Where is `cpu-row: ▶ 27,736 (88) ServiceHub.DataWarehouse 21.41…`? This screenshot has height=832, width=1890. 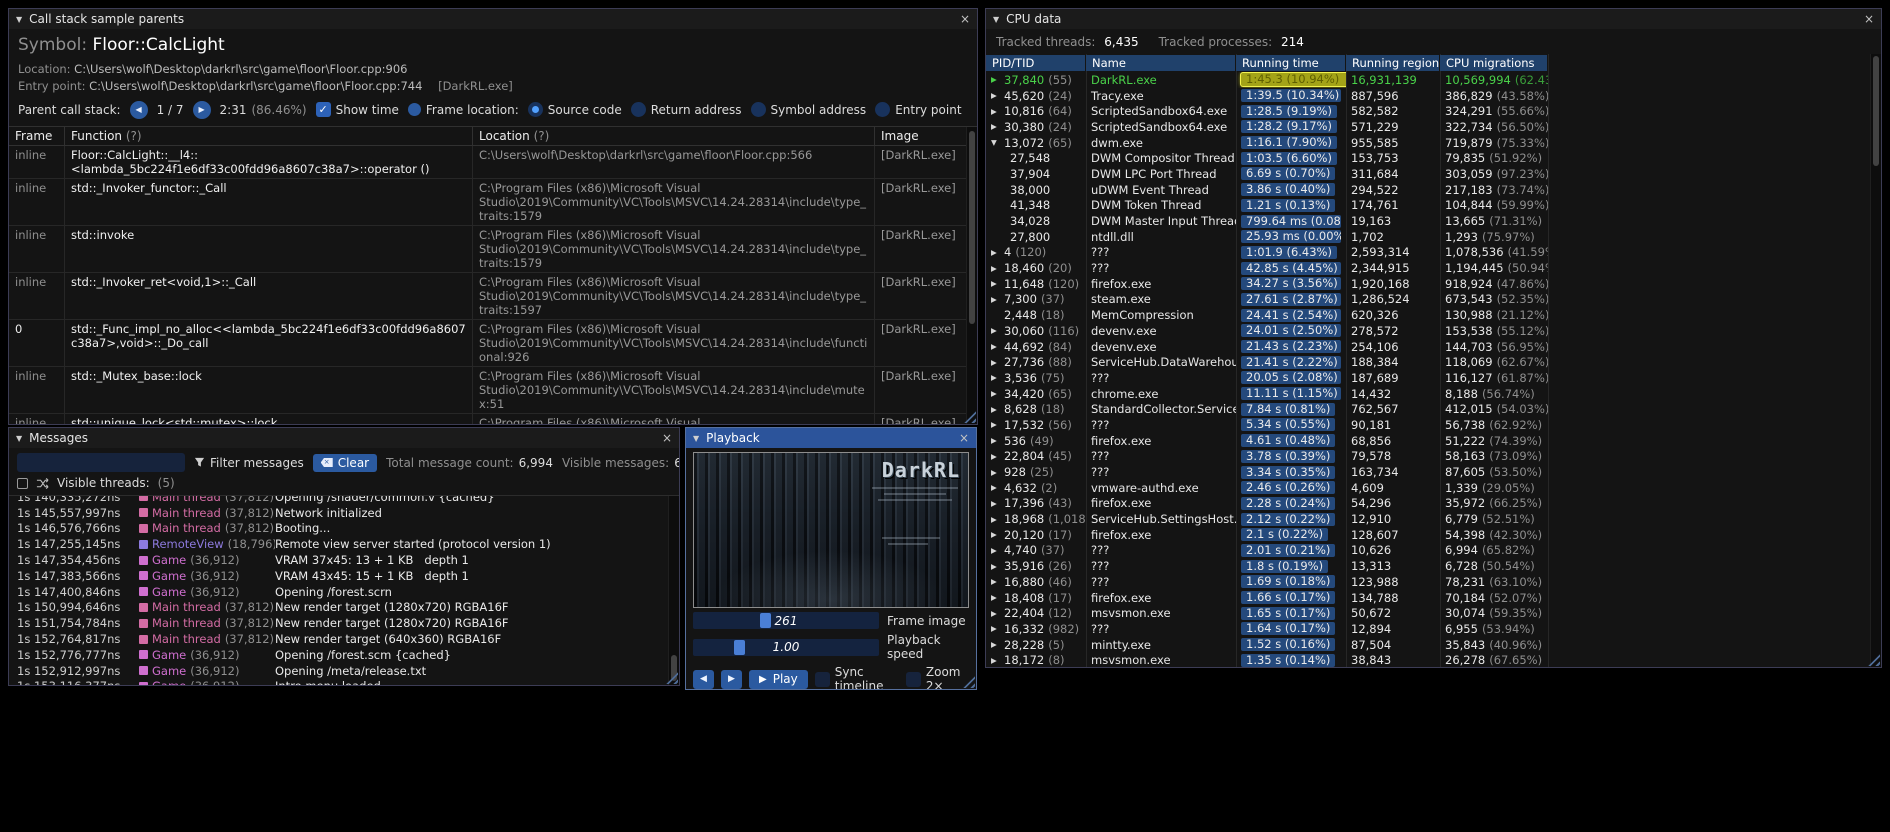
cpu-row: ▶ 27,736 (88) ServiceHub.DataWarehouse 21.41… is located at coordinates (1433, 362).